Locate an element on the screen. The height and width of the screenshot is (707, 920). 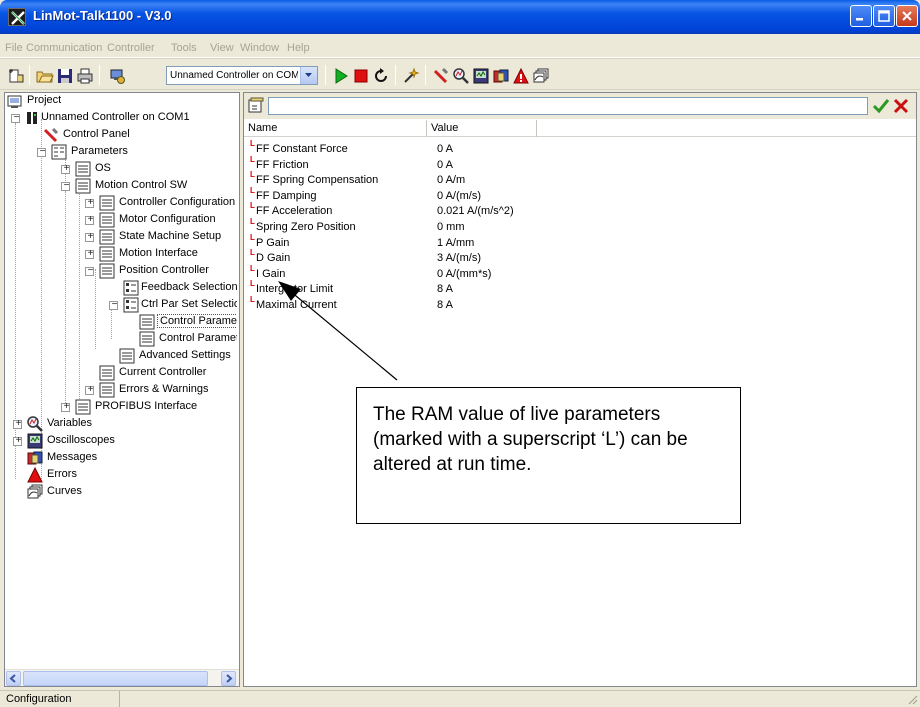
print-icon is located at coordinates (85, 76).